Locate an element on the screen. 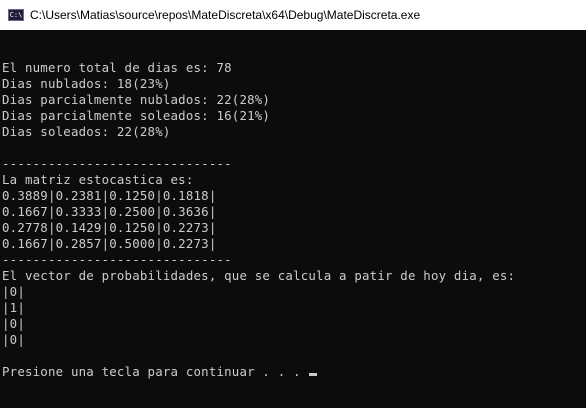  console-line-partly-cloudy-days: Dias parcialmente nublados: 22(28%) is located at coordinates (136, 99).